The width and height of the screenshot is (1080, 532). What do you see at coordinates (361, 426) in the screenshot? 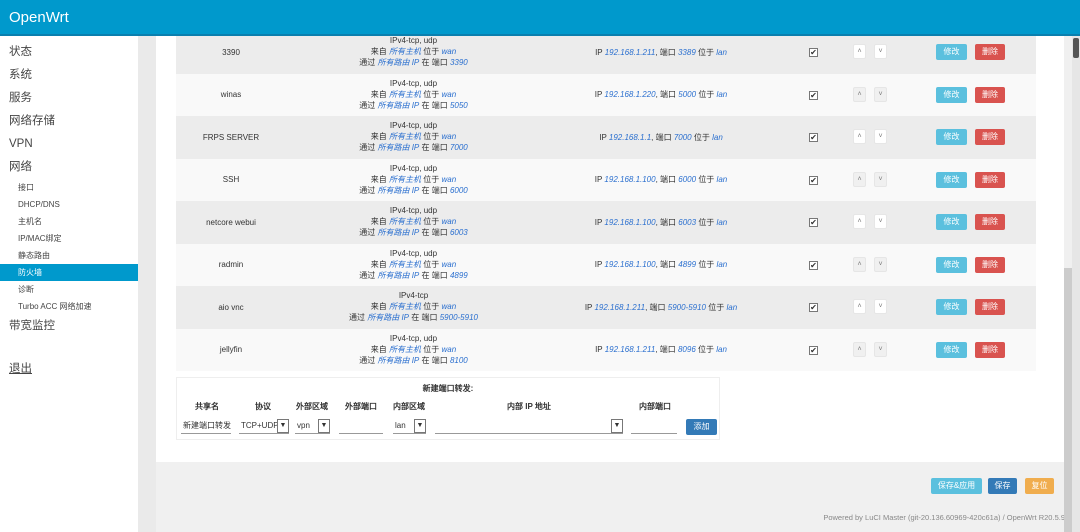
I see `ext-port-input` at bounding box center [361, 426].